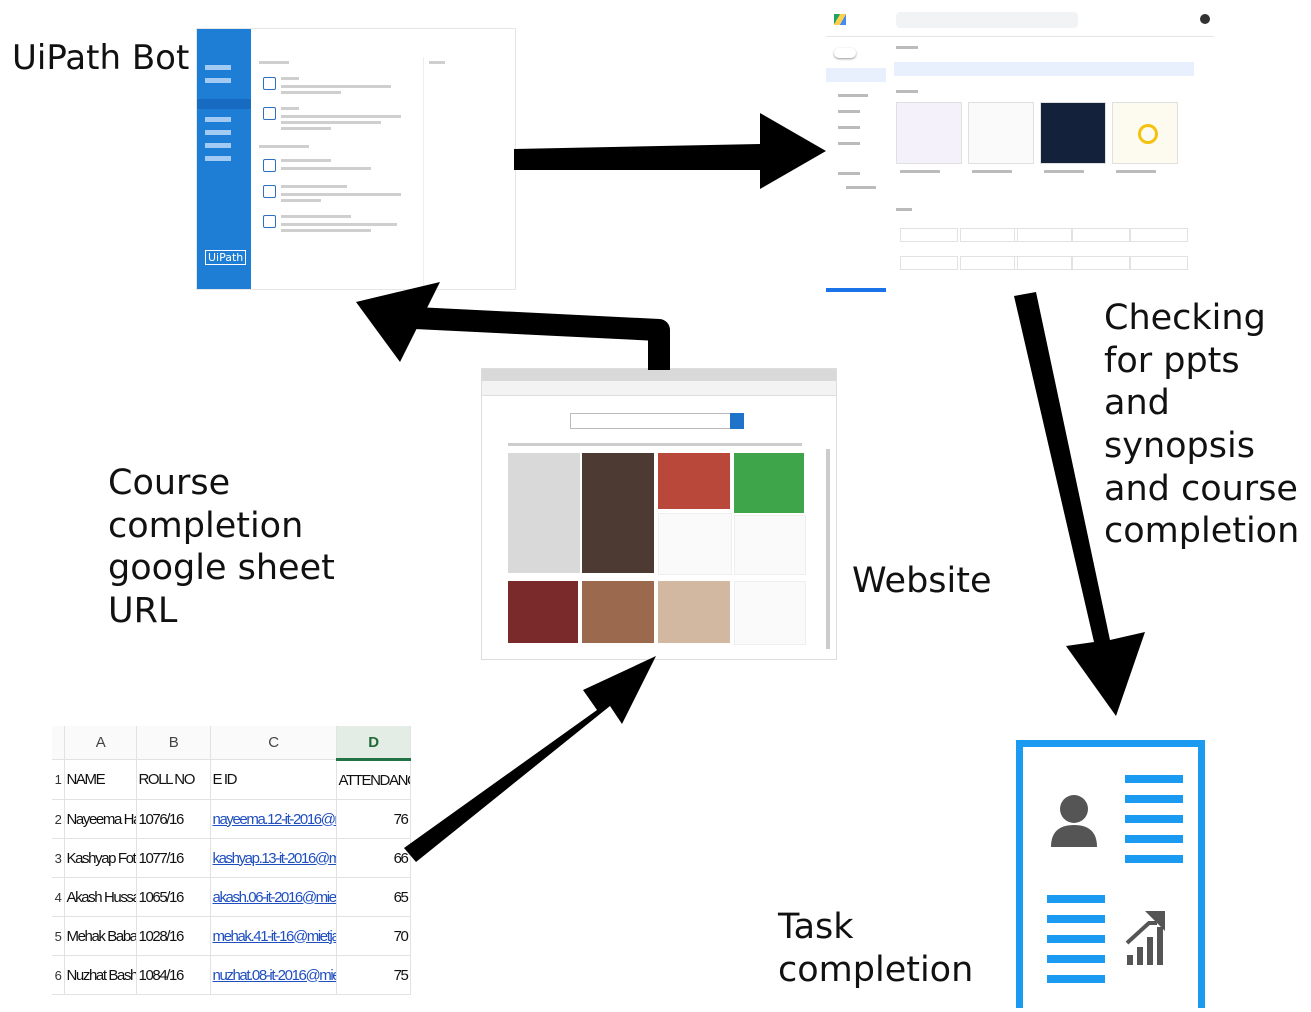 Image resolution: width=1311 pixels, height=1012 pixels. Describe the element at coordinates (530, 759) in the screenshot. I see `arrow-sheet-to-website` at that location.